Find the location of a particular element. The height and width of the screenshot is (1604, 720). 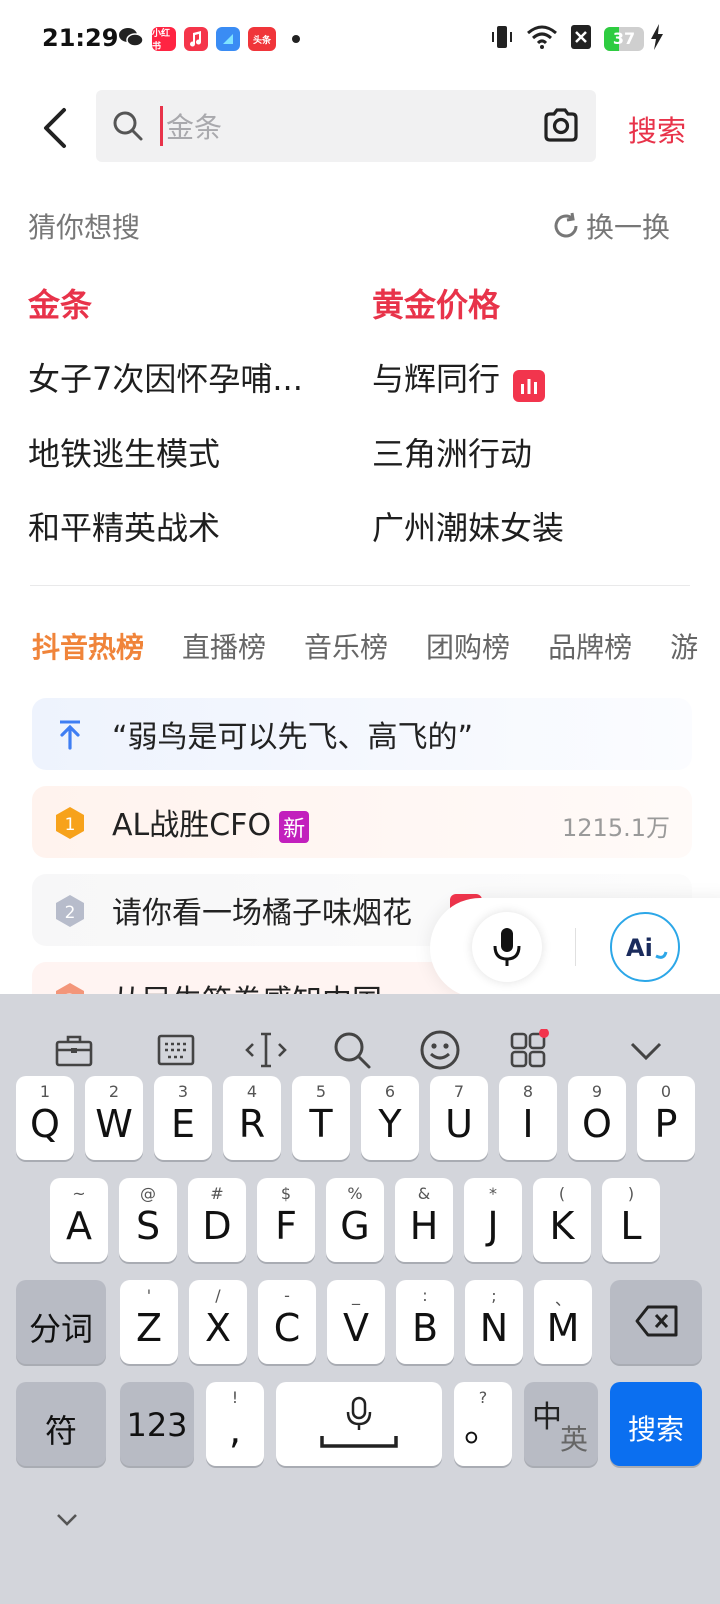

key-o: 9O is located at coordinates (597, 1118).